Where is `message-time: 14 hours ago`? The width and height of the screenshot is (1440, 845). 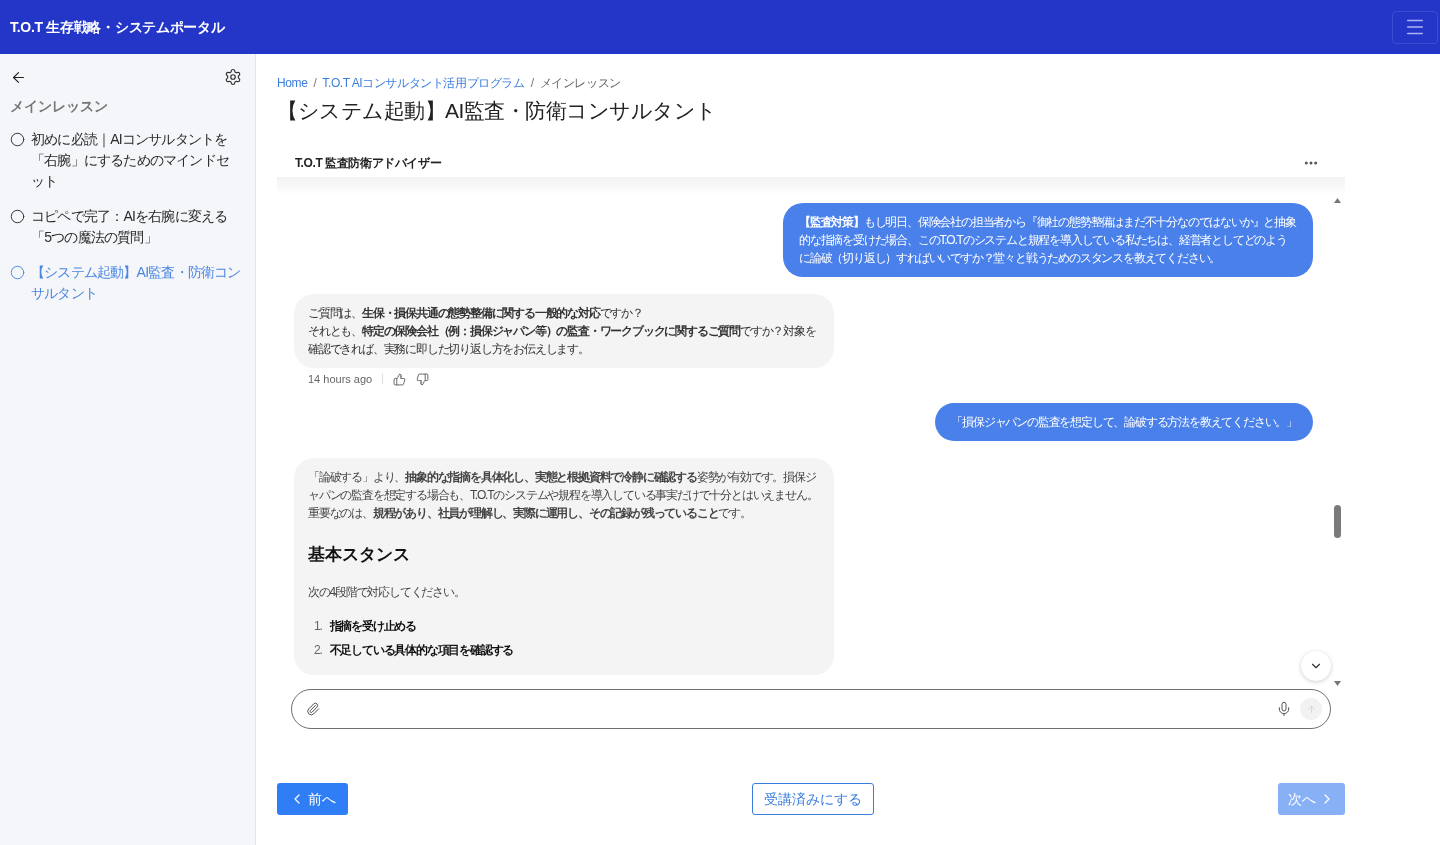
message-time: 14 hours ago is located at coordinates (340, 379).